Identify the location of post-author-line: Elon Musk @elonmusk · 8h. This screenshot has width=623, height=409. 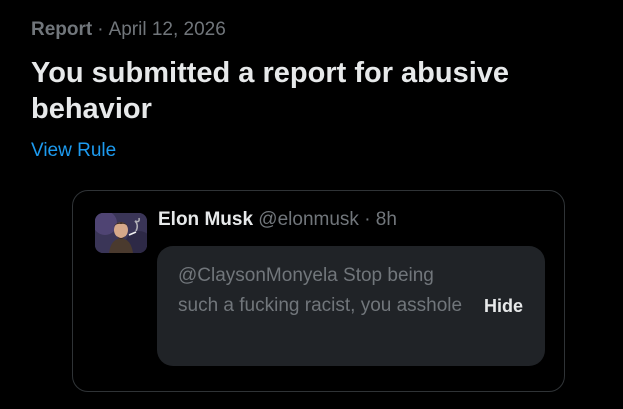
(277, 220).